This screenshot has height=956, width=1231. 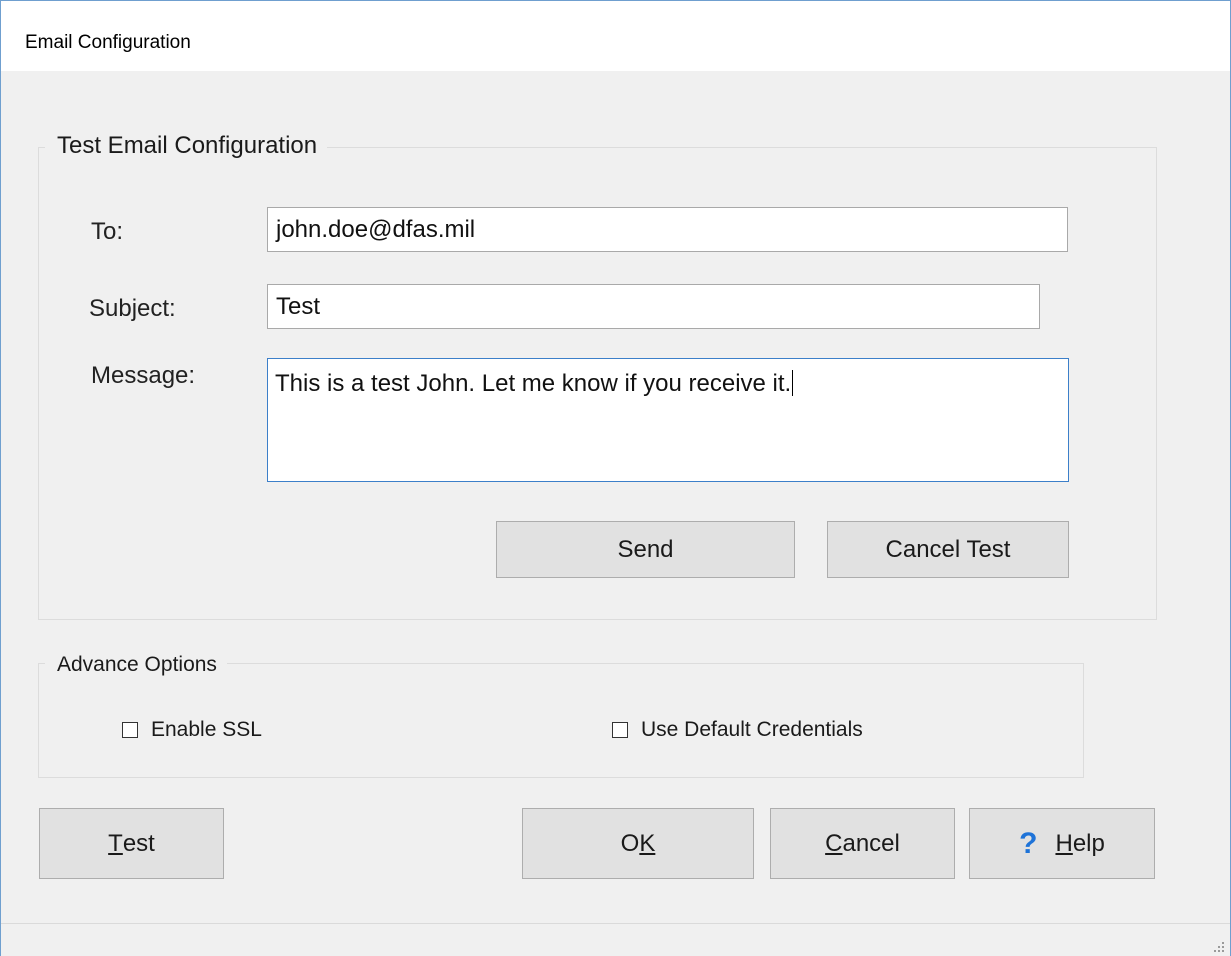 I want to click on resize-grip-icon, so click(x=1217, y=945).